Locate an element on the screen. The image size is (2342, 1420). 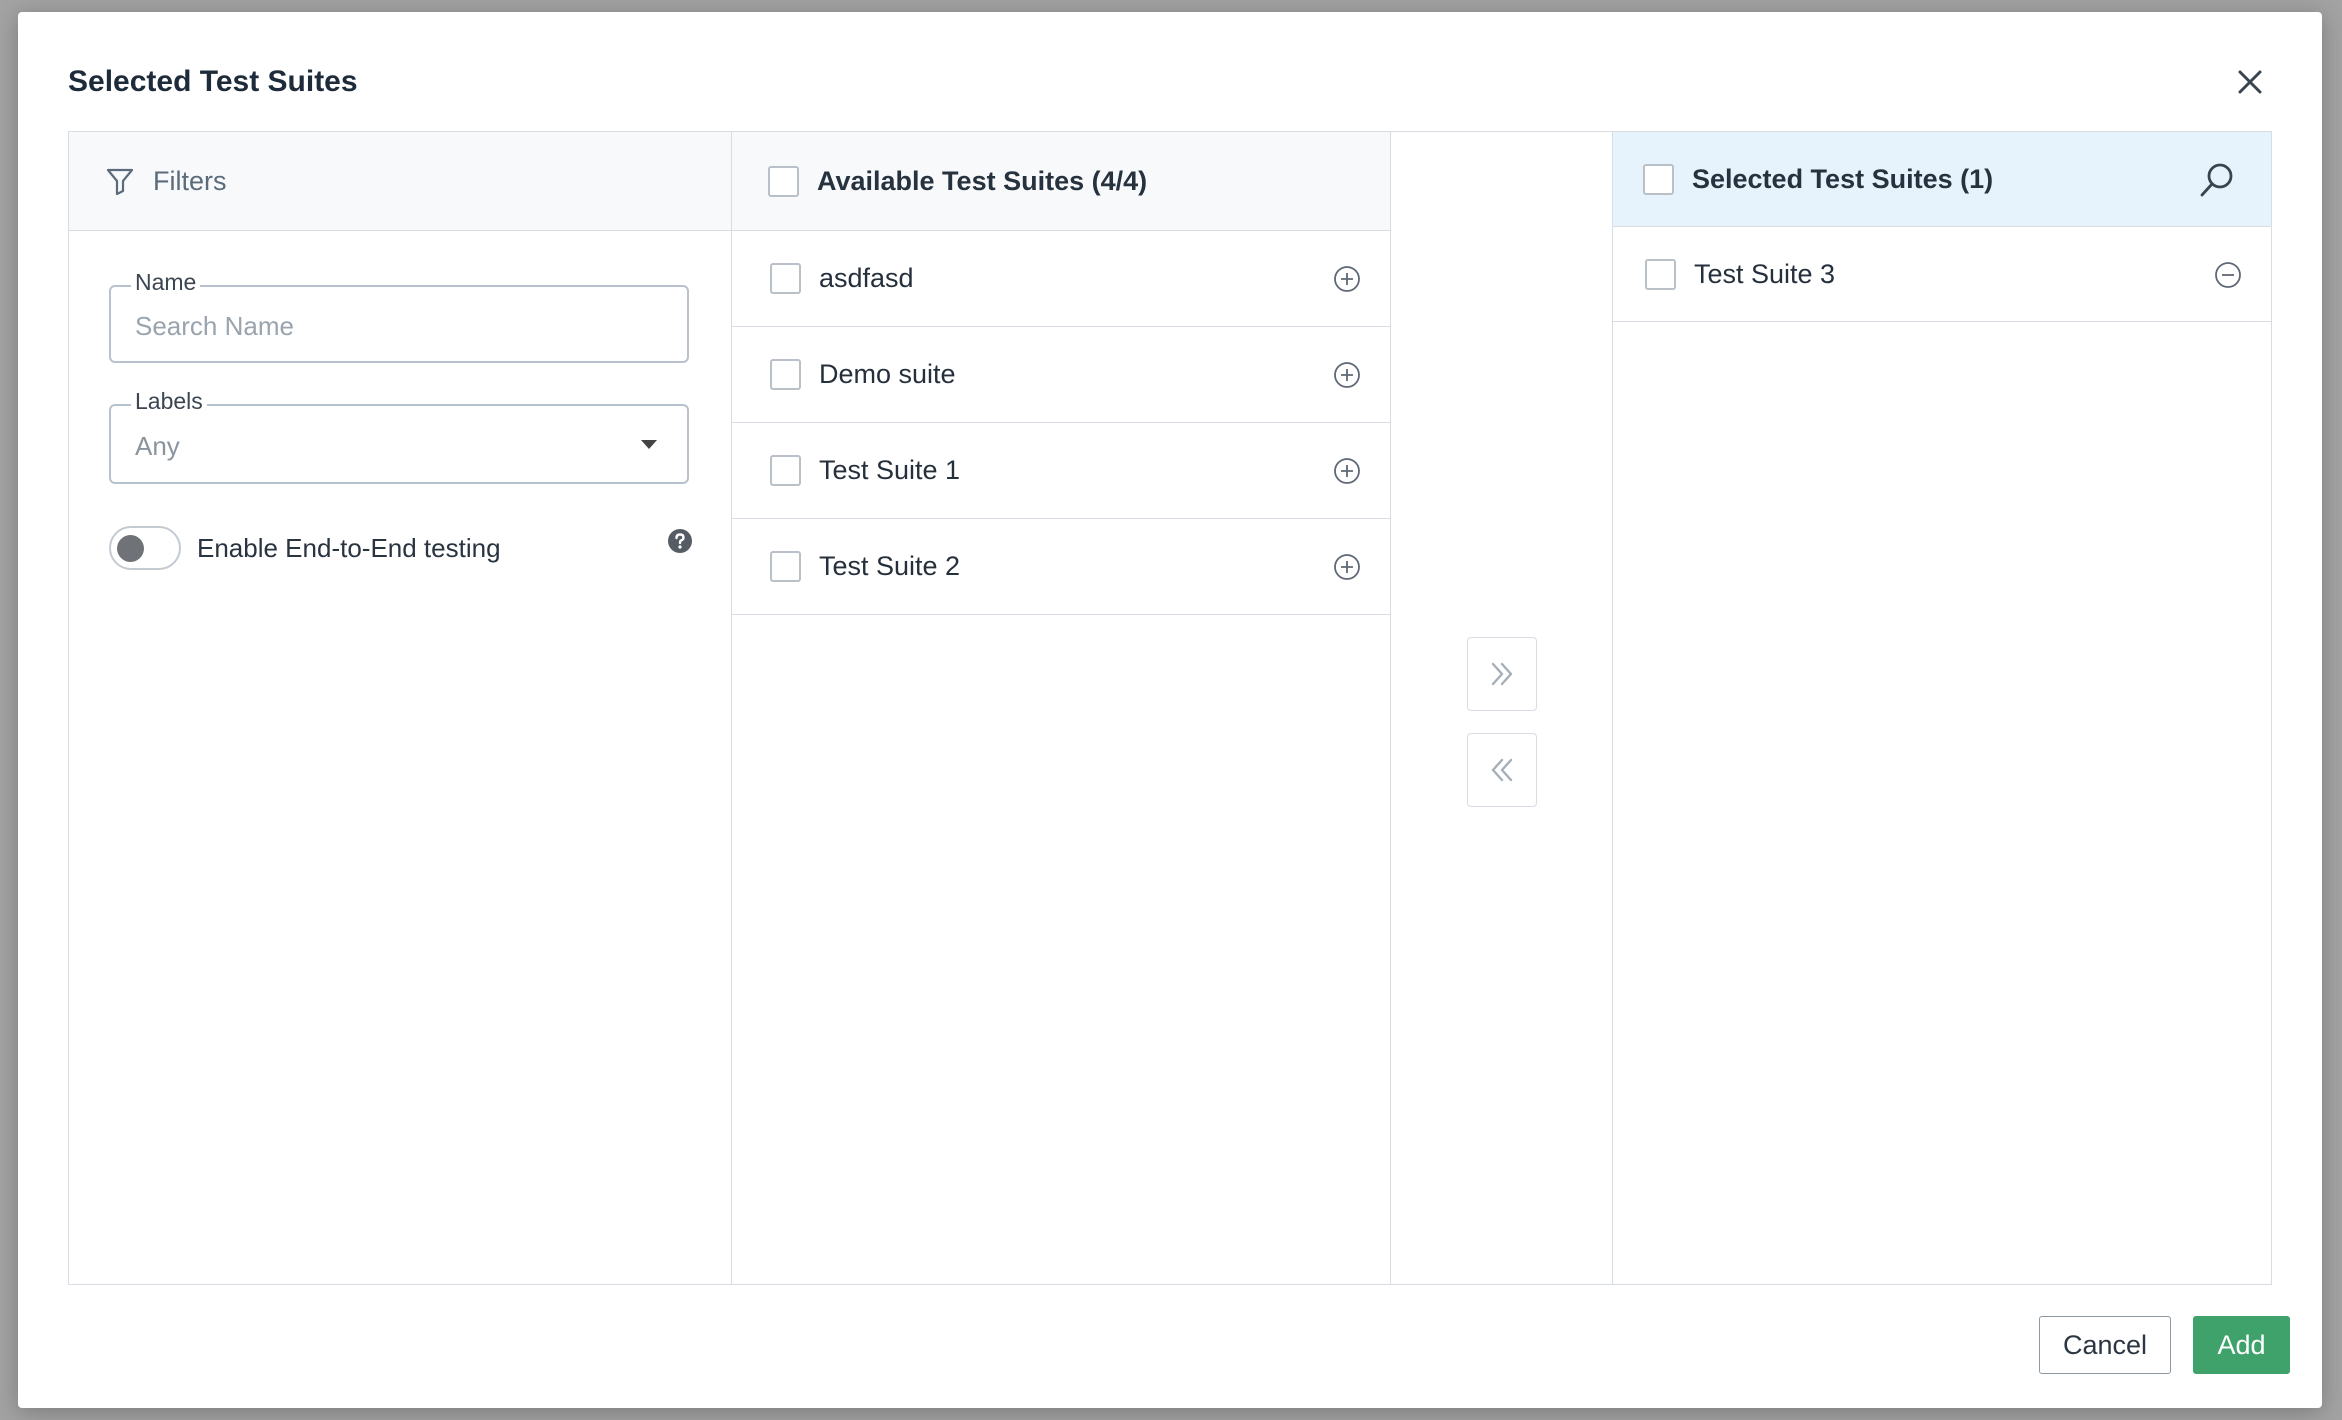
labels-selected-value: Any is located at coordinates (157, 446).